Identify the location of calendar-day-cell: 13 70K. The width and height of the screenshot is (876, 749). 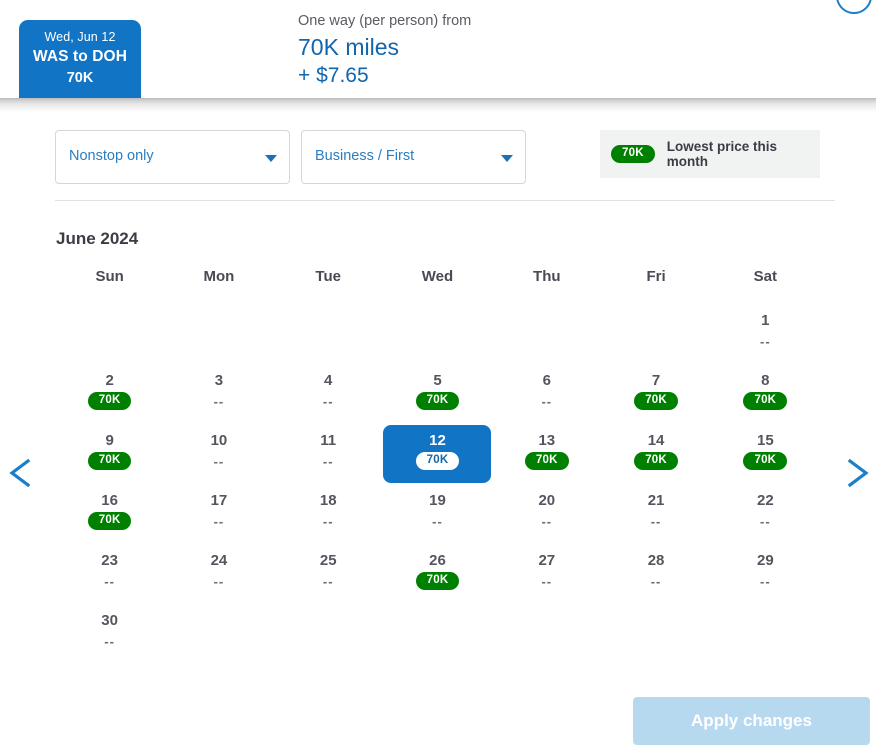
(546, 455).